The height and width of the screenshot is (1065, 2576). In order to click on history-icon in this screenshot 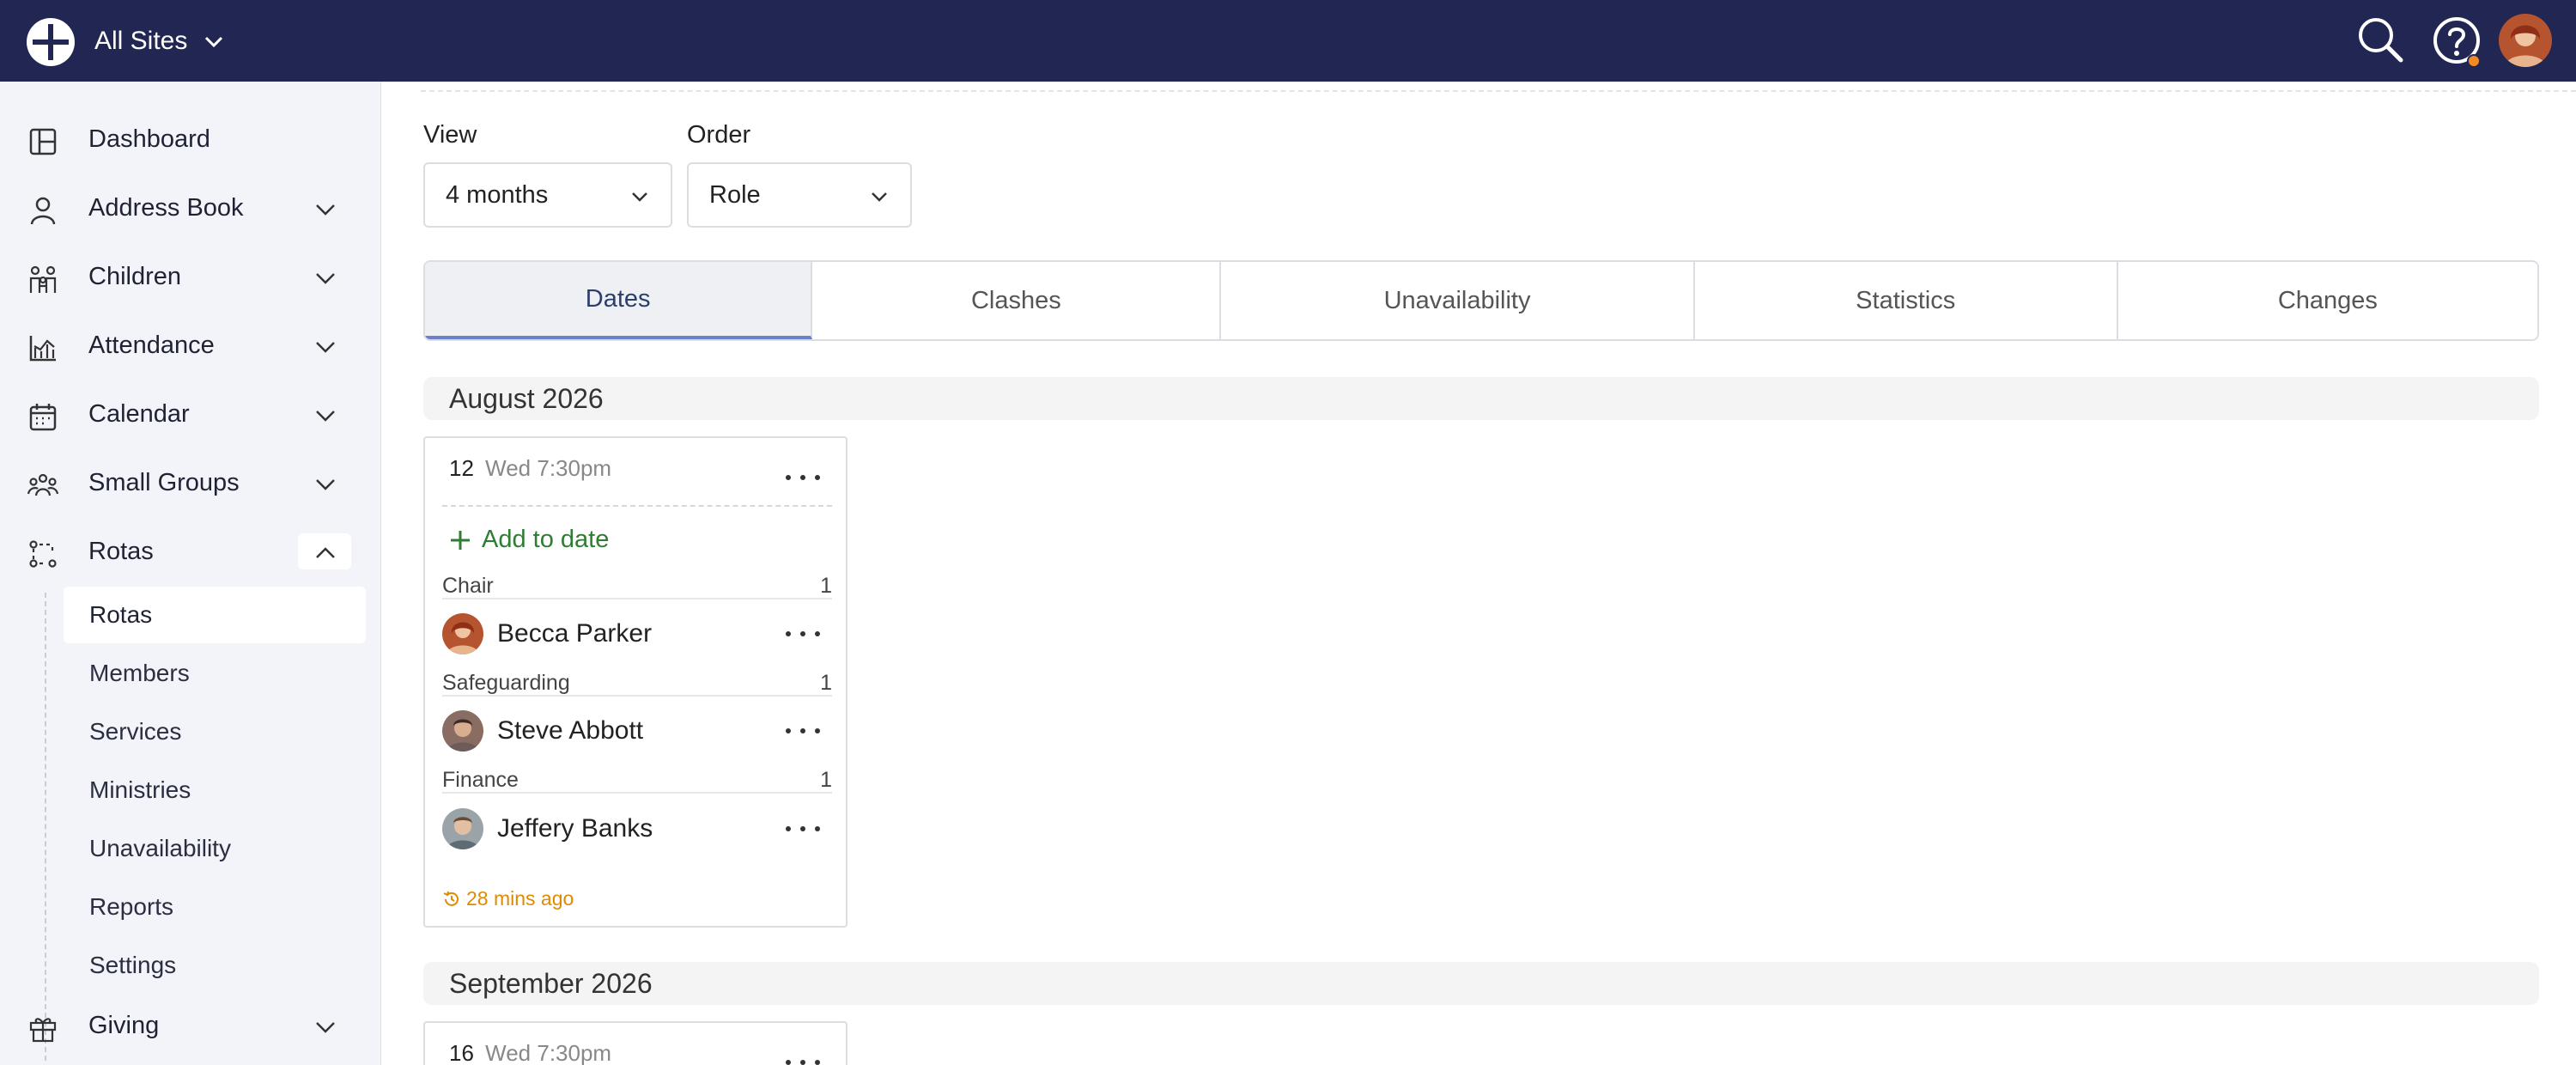, I will do `click(451, 898)`.